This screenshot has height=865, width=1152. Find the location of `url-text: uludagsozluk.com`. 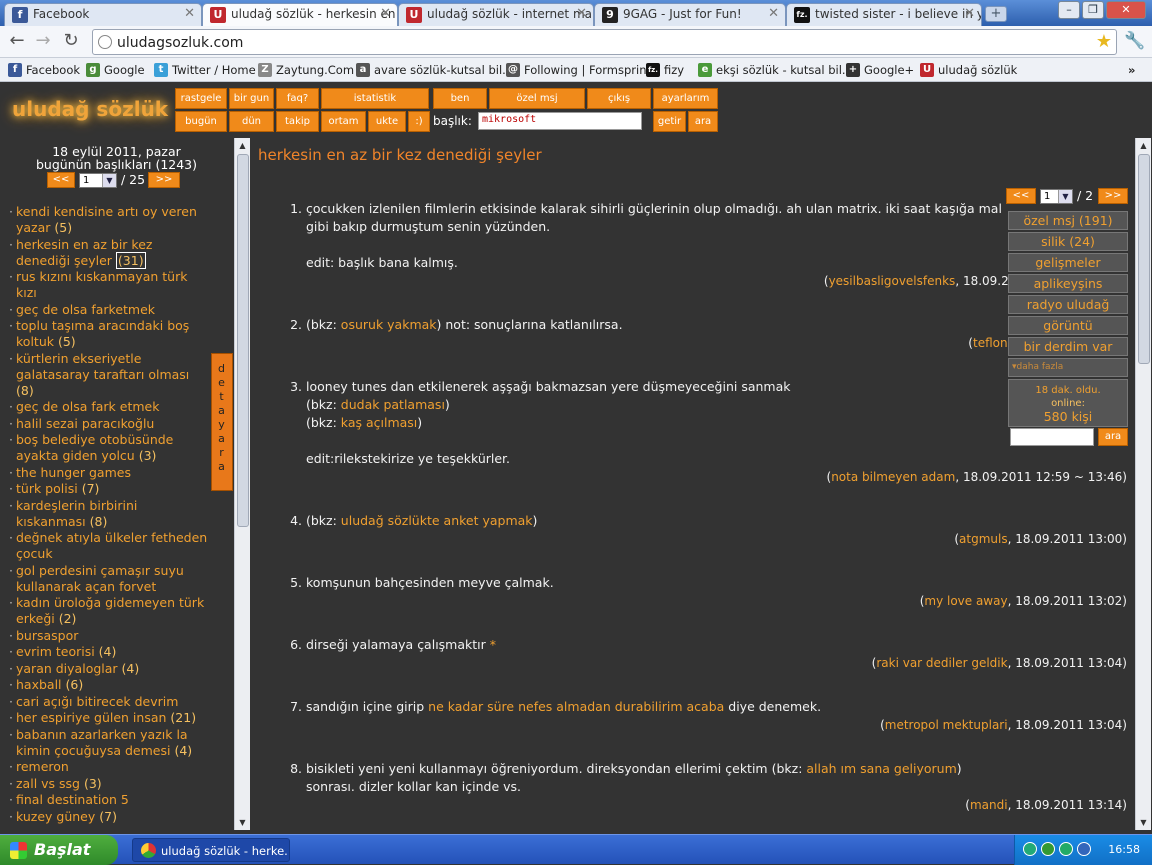

url-text: uludagsozluk.com is located at coordinates (180, 43).